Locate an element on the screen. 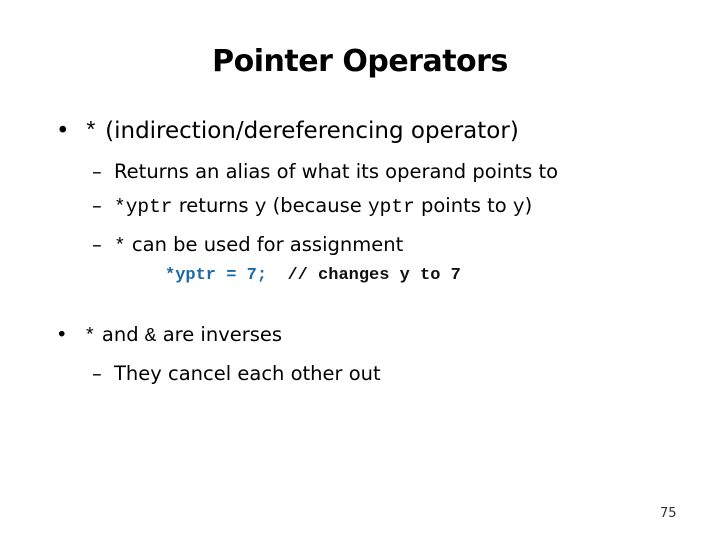 The height and width of the screenshot is (540, 720). bullet-indirection-operator: • * (indirection/dereferencing operator) is located at coordinates (287, 131).